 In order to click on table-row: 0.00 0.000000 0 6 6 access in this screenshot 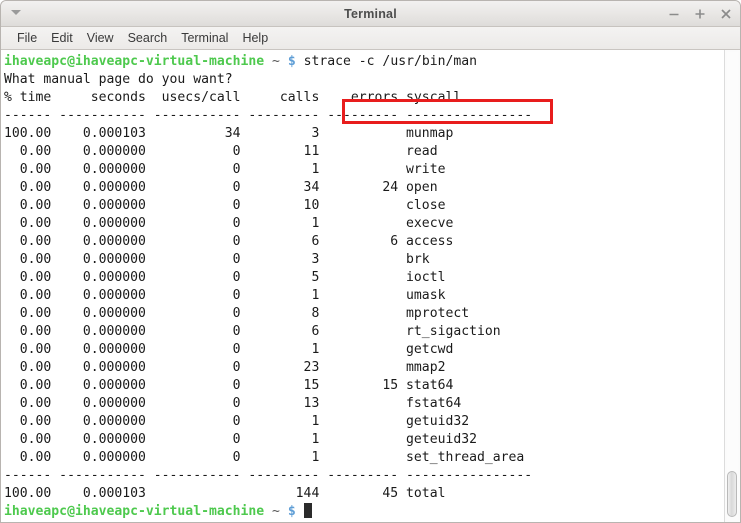, I will do `click(229, 241)`.